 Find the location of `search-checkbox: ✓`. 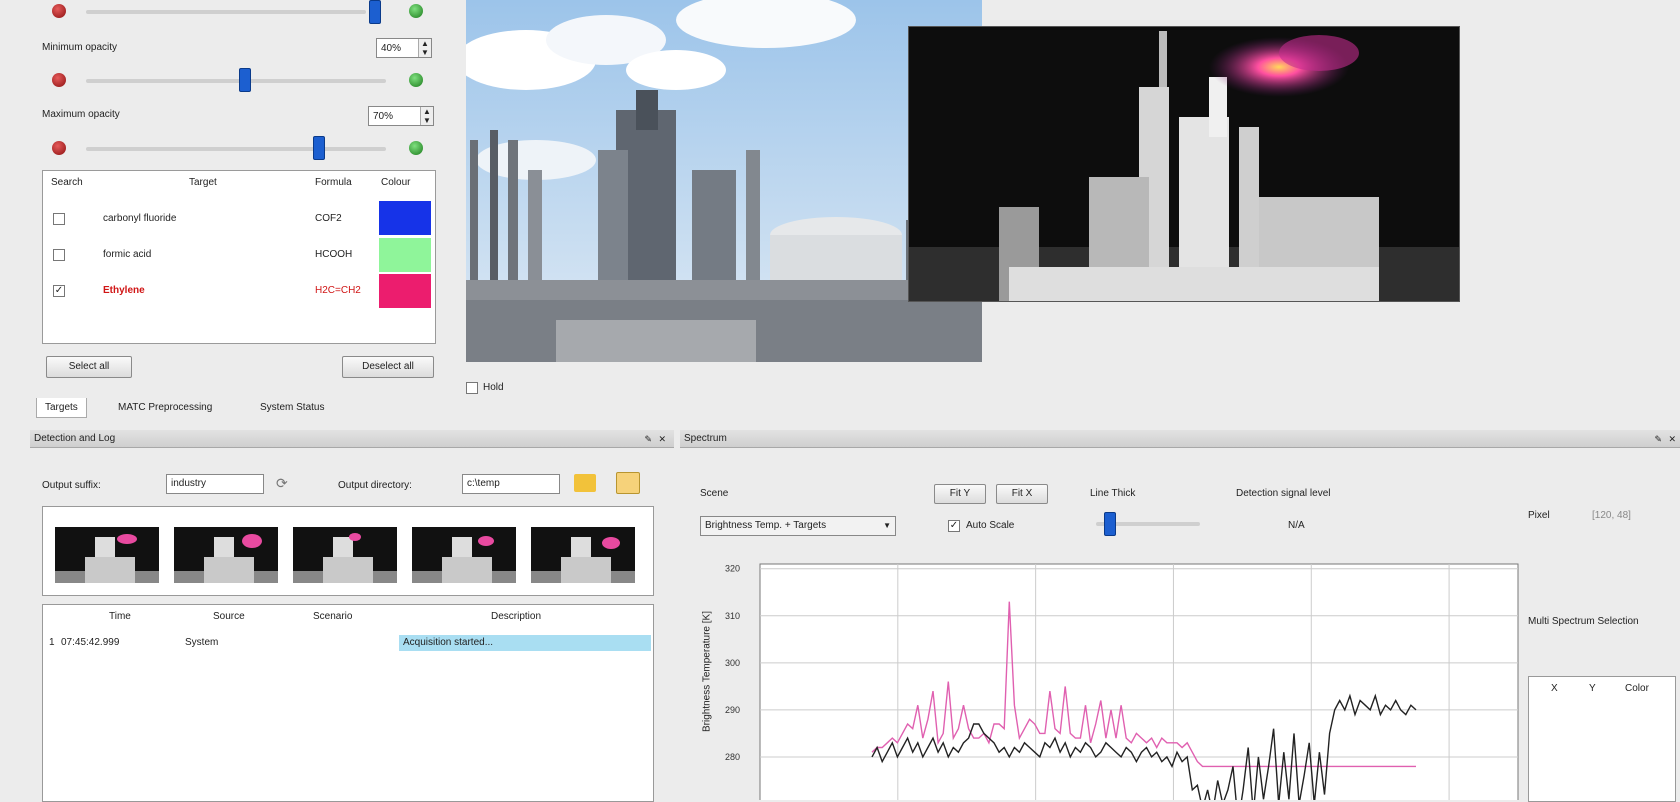

search-checkbox: ✓ is located at coordinates (59, 291).